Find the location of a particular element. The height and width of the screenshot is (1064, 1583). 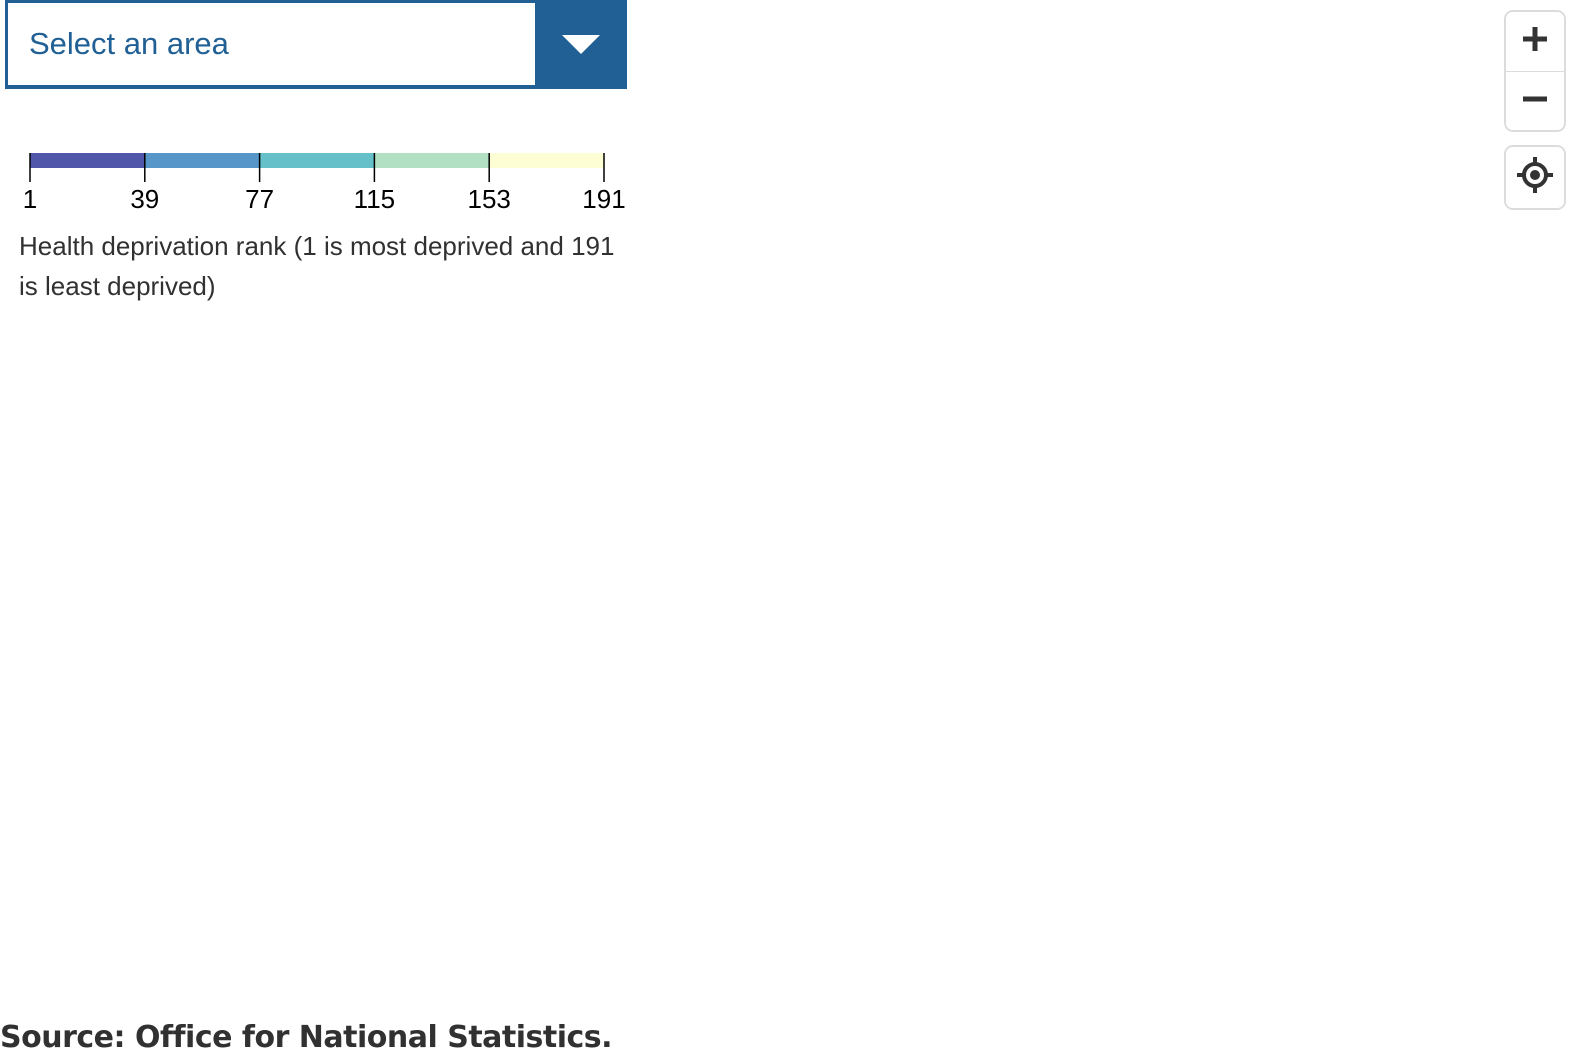

minus-icon is located at coordinates (1535, 101).